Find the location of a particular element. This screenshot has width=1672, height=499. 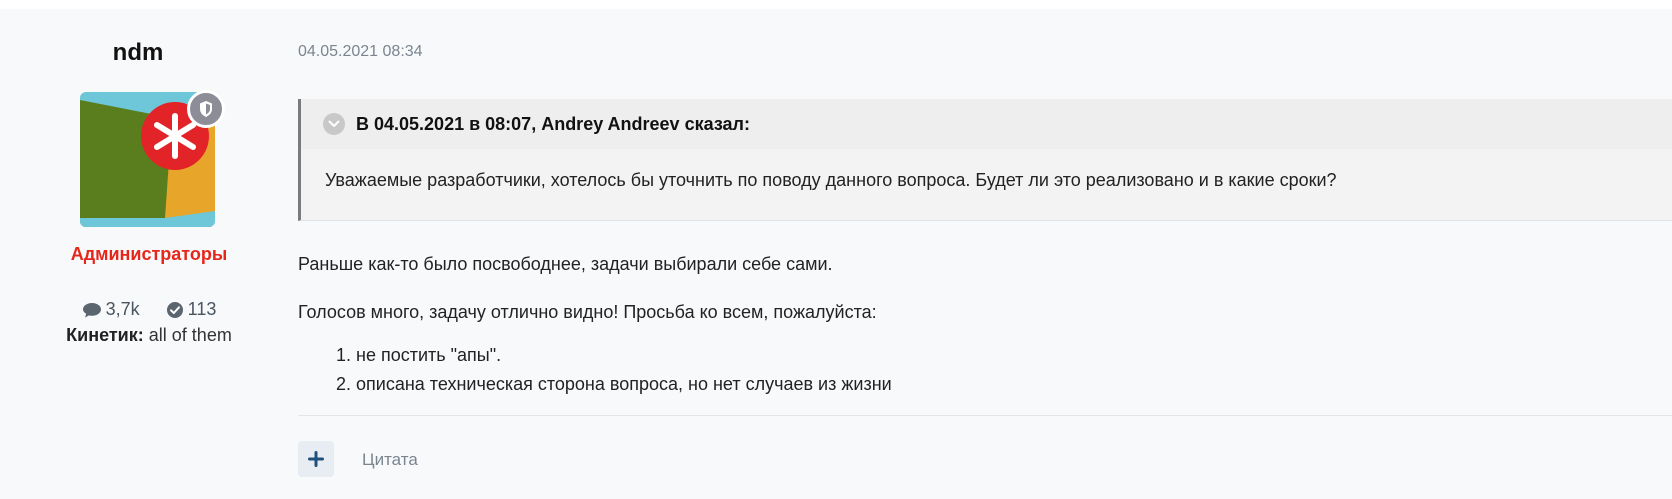

quote-button: Цитата is located at coordinates (390, 460).